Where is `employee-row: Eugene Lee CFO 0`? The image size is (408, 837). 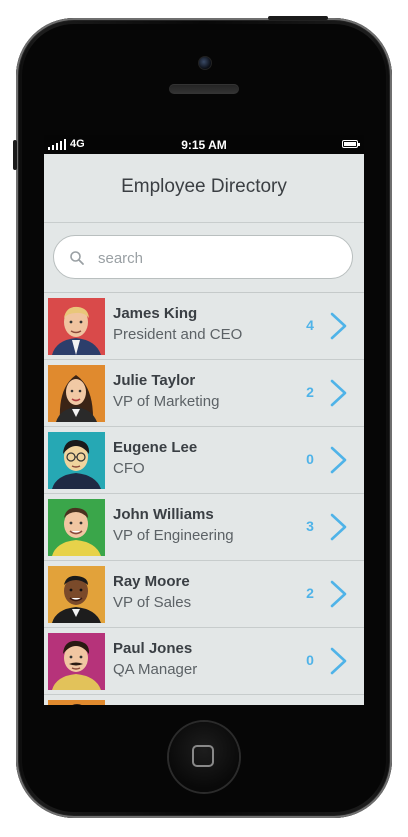 employee-row: Eugene Lee CFO 0 is located at coordinates (204, 460).